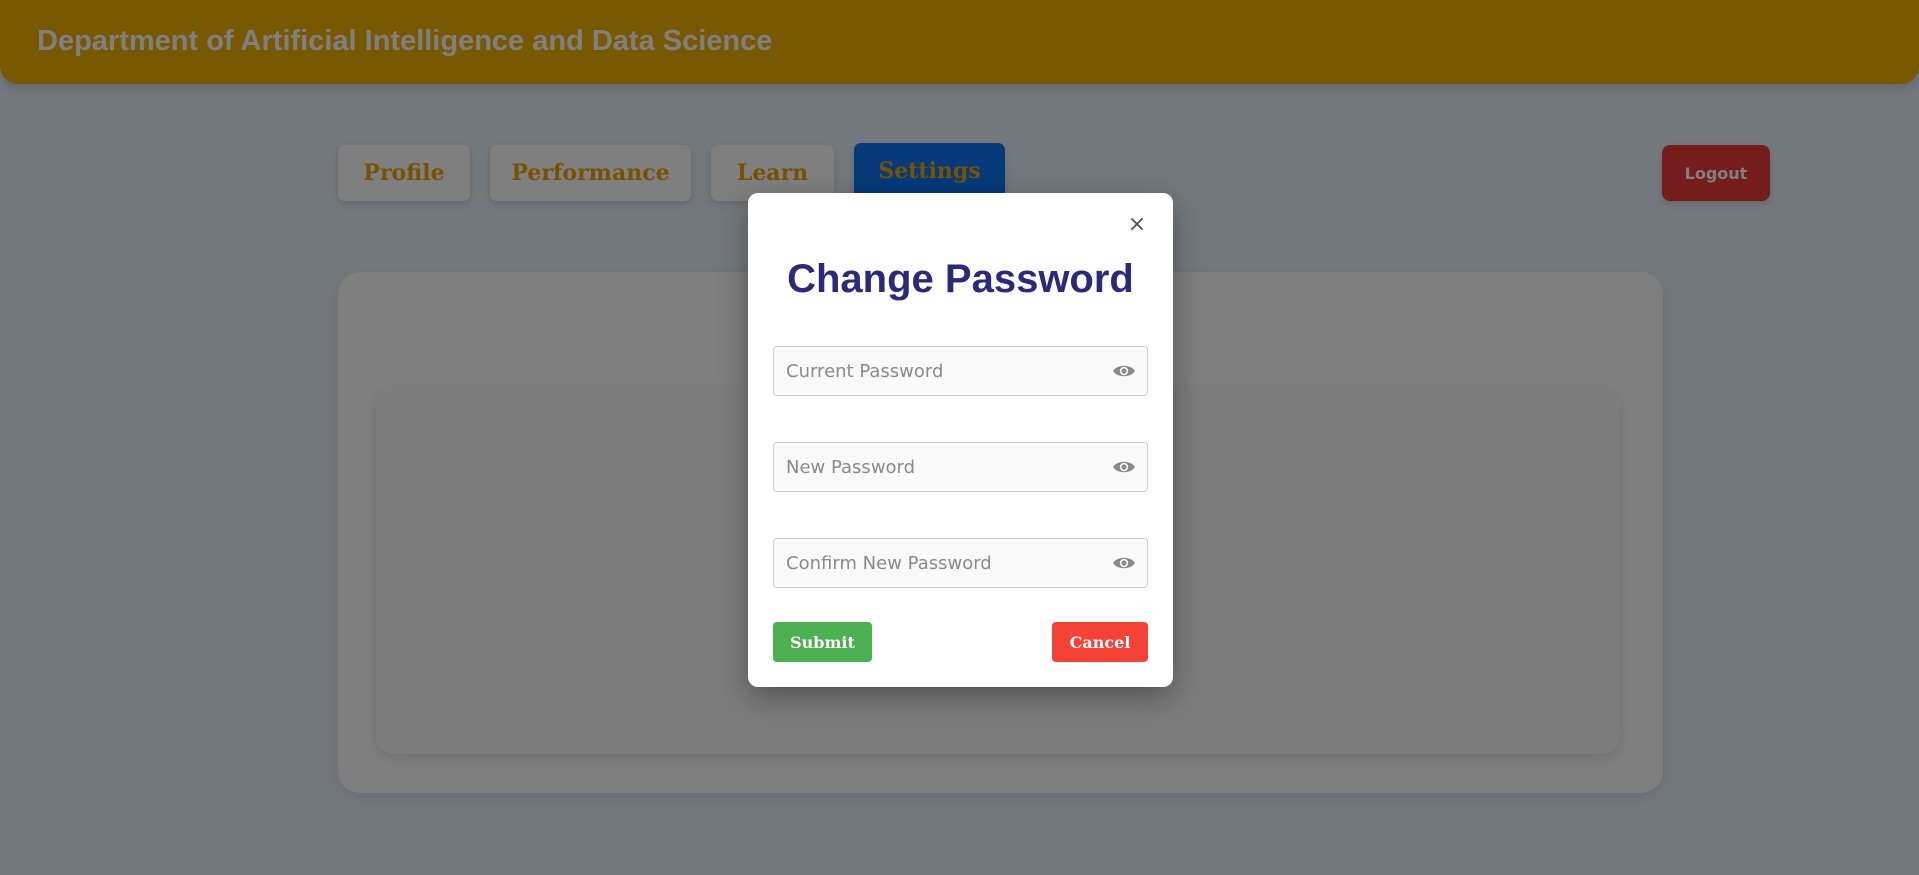 The image size is (1919, 875). What do you see at coordinates (939, 371) in the screenshot?
I see `current-password-input` at bounding box center [939, 371].